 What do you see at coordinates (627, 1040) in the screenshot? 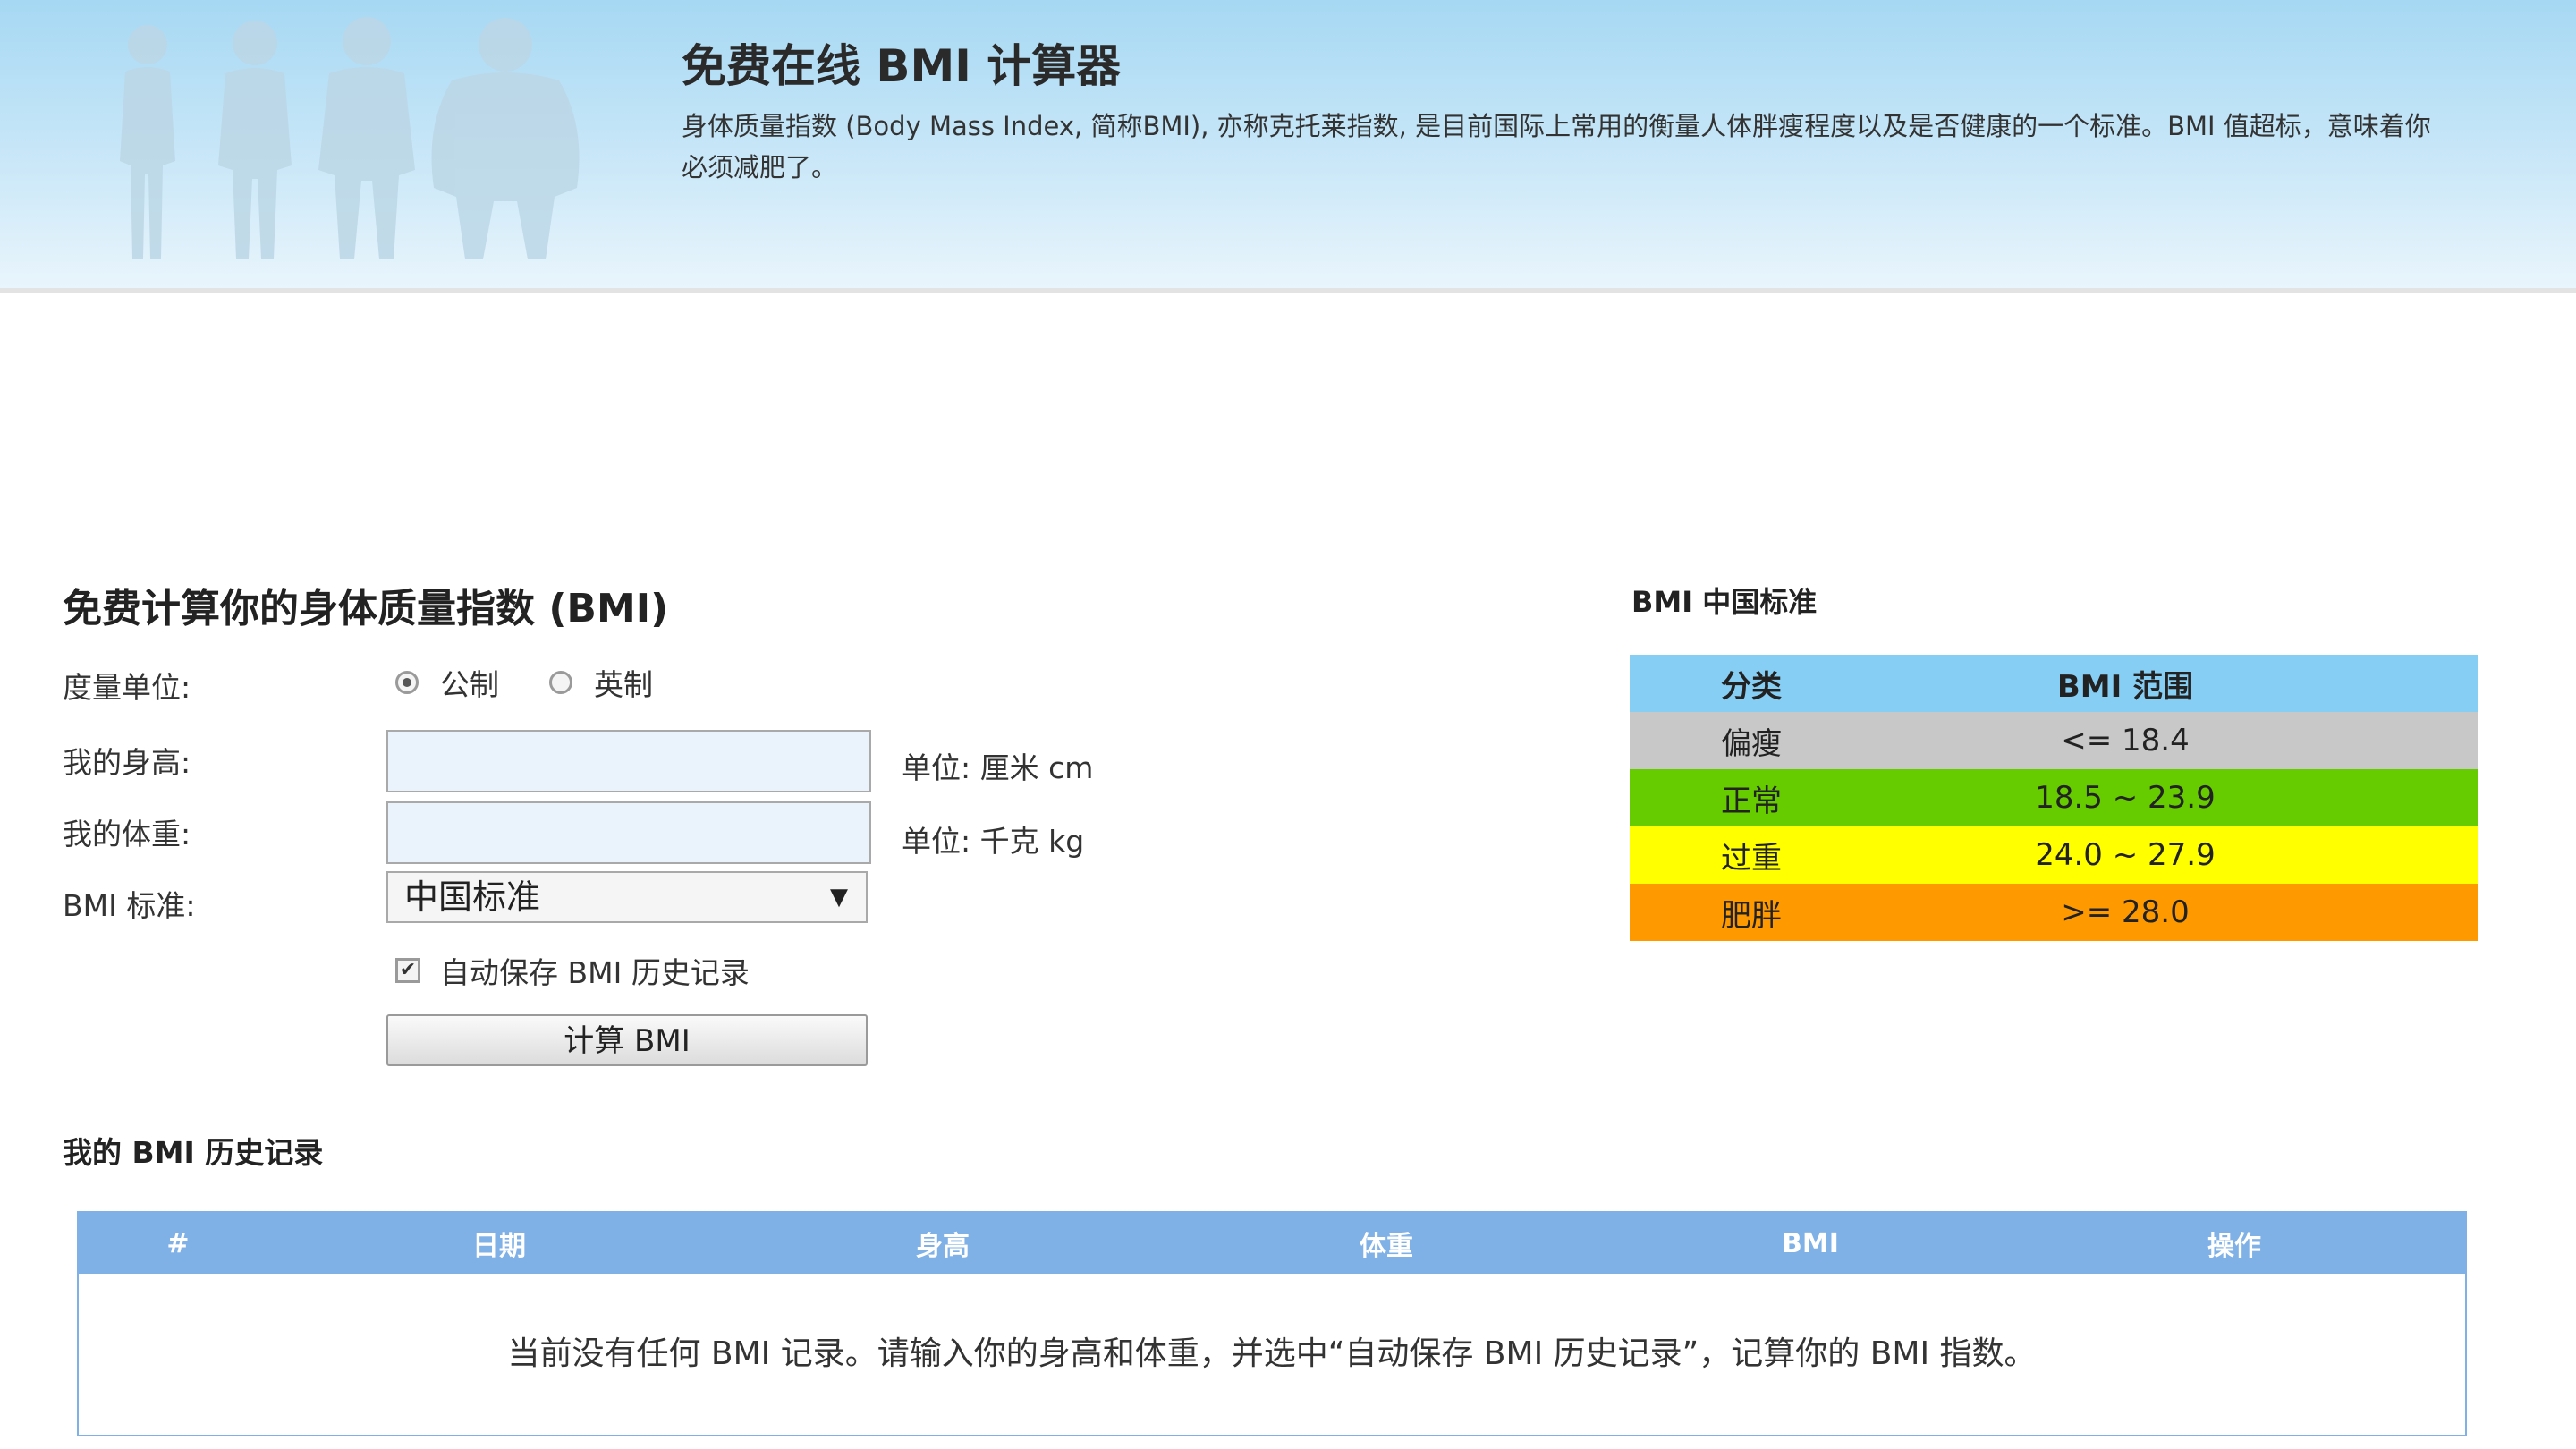
I see `calculate-button: 计算 BMI` at bounding box center [627, 1040].